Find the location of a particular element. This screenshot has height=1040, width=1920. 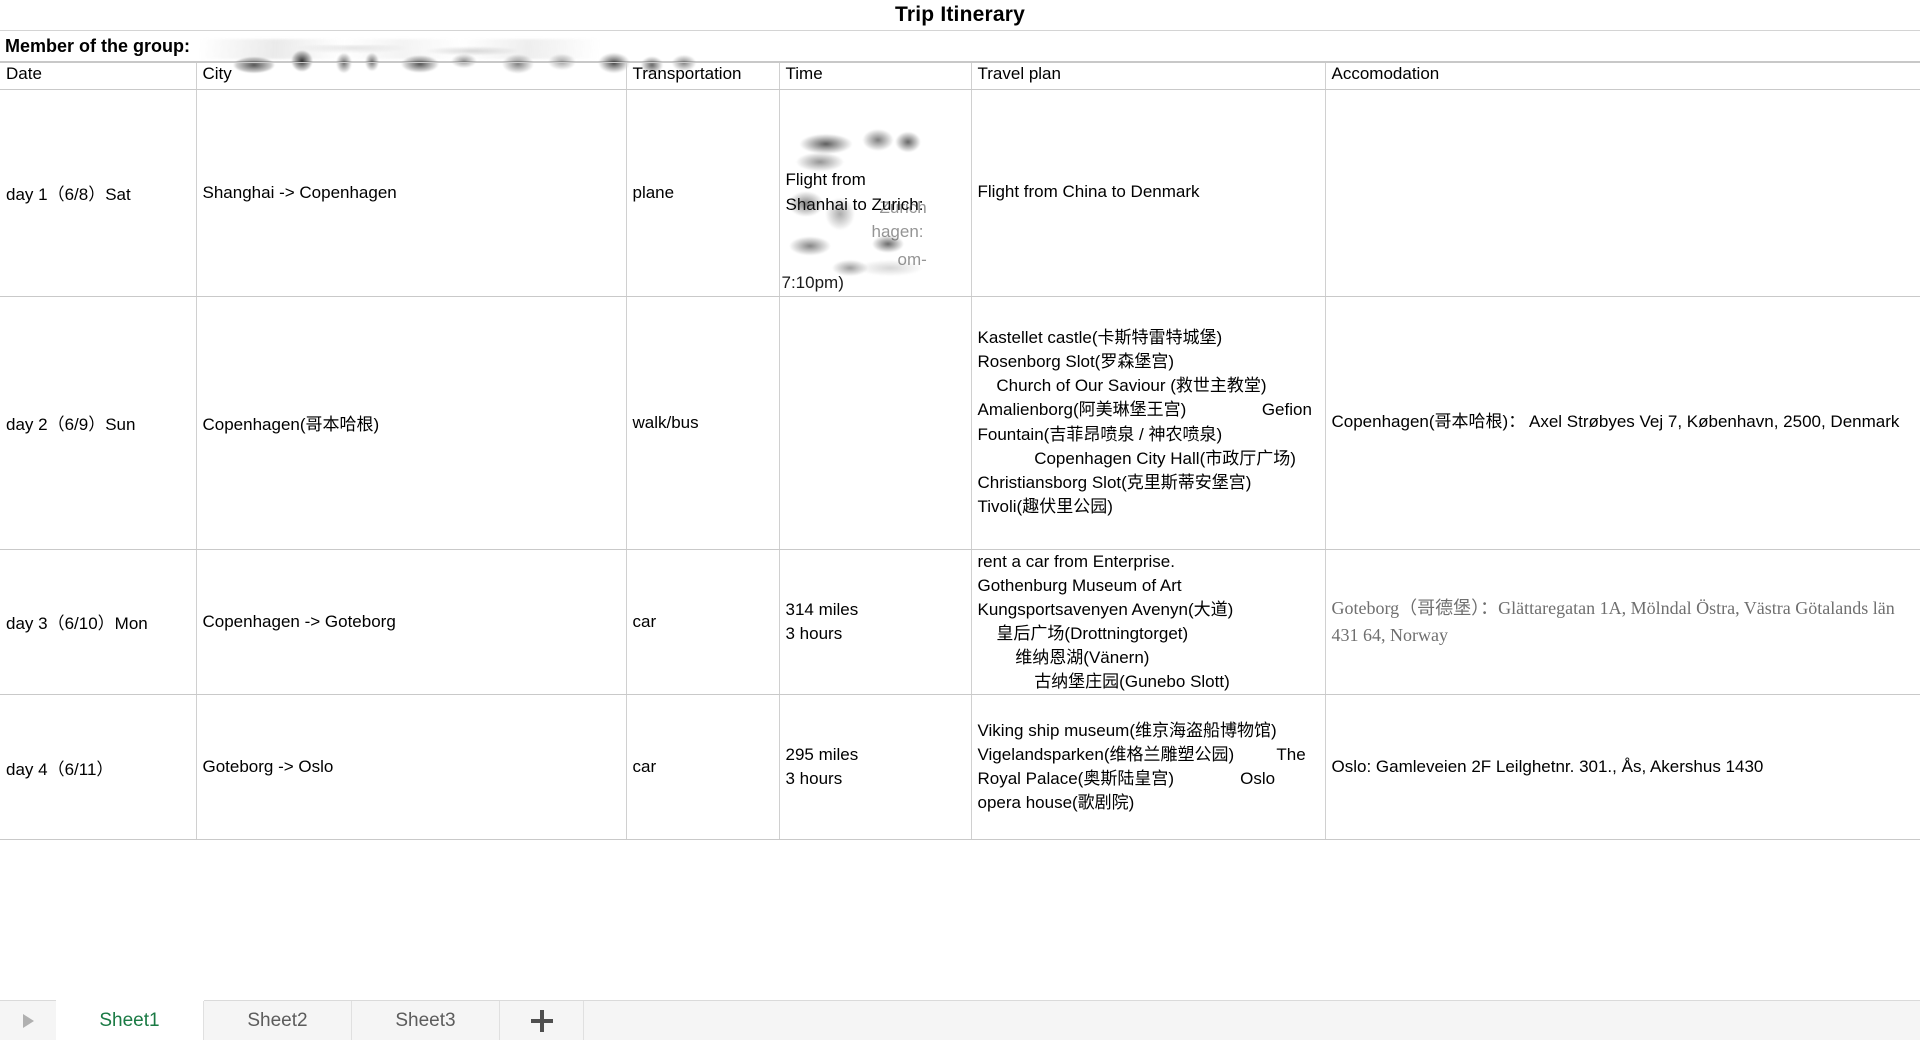

cell-city-day1: Shanghai -> Copenhagen is located at coordinates (411, 193).